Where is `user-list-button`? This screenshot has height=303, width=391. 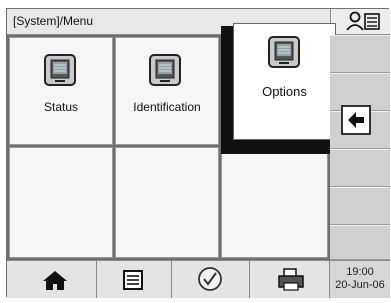 user-list-button is located at coordinates (360, 22).